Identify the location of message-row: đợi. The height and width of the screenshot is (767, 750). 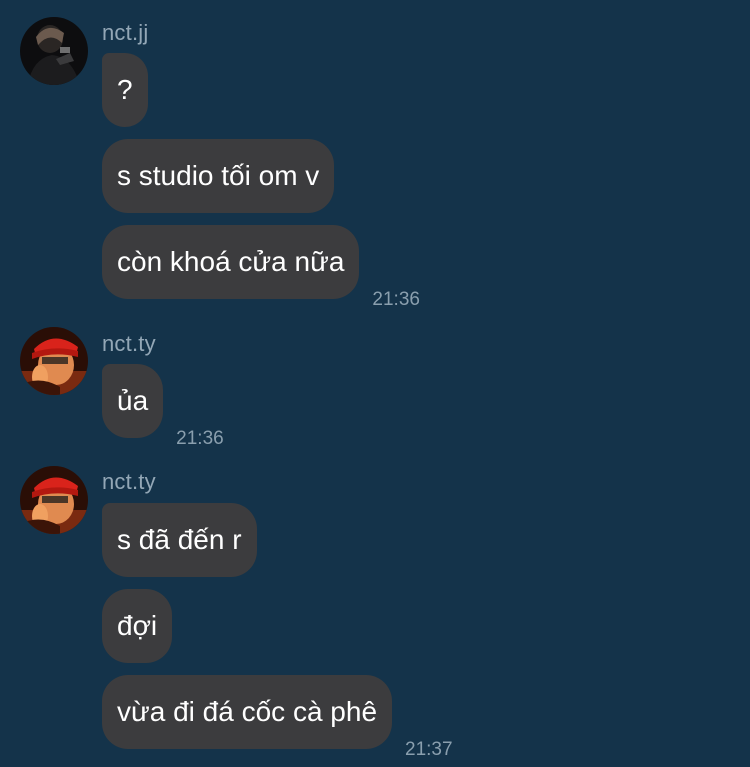
(137, 626).